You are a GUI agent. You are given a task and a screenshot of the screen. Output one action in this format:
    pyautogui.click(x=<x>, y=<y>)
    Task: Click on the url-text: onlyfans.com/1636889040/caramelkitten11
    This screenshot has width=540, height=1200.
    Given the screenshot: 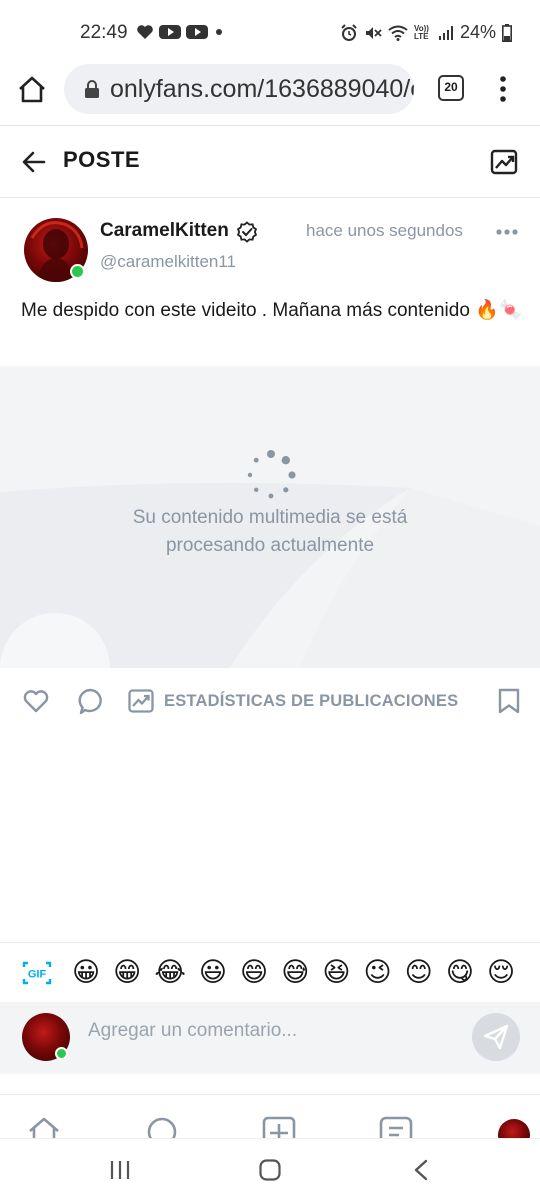 What is the action you would take?
    pyautogui.click(x=262, y=89)
    